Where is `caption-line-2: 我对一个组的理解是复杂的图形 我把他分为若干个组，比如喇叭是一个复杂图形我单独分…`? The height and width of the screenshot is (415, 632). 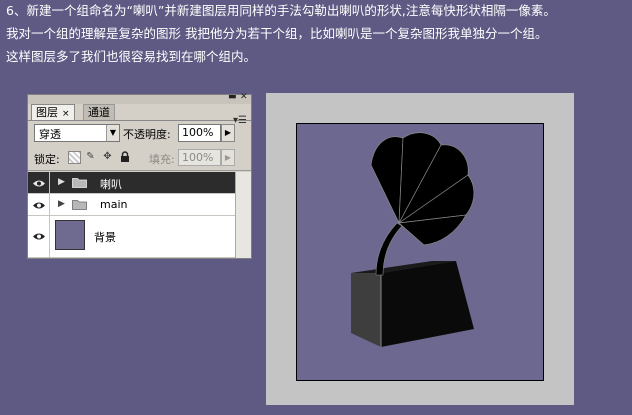 caption-line-2: 我对一个组的理解是复杂的图形 我把他分为若干个组，比如喇叭是一个复杂图形我单独分… is located at coordinates (277, 33).